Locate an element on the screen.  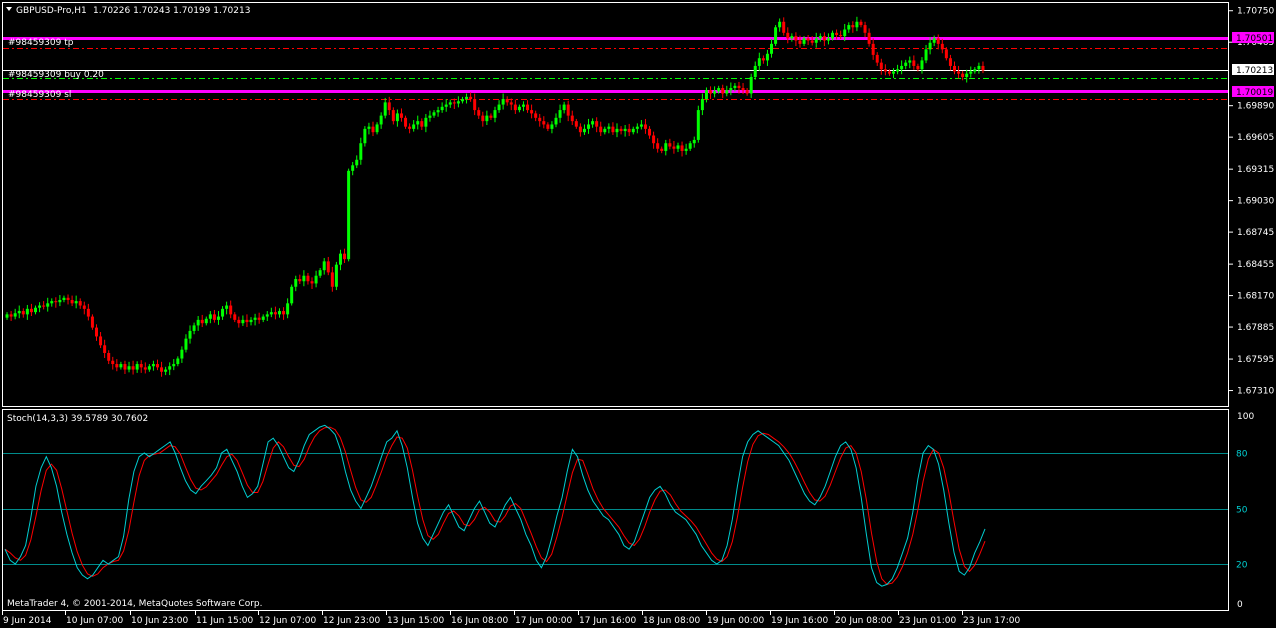
price-axis-label: 1.69605 is located at coordinates (1255, 138).